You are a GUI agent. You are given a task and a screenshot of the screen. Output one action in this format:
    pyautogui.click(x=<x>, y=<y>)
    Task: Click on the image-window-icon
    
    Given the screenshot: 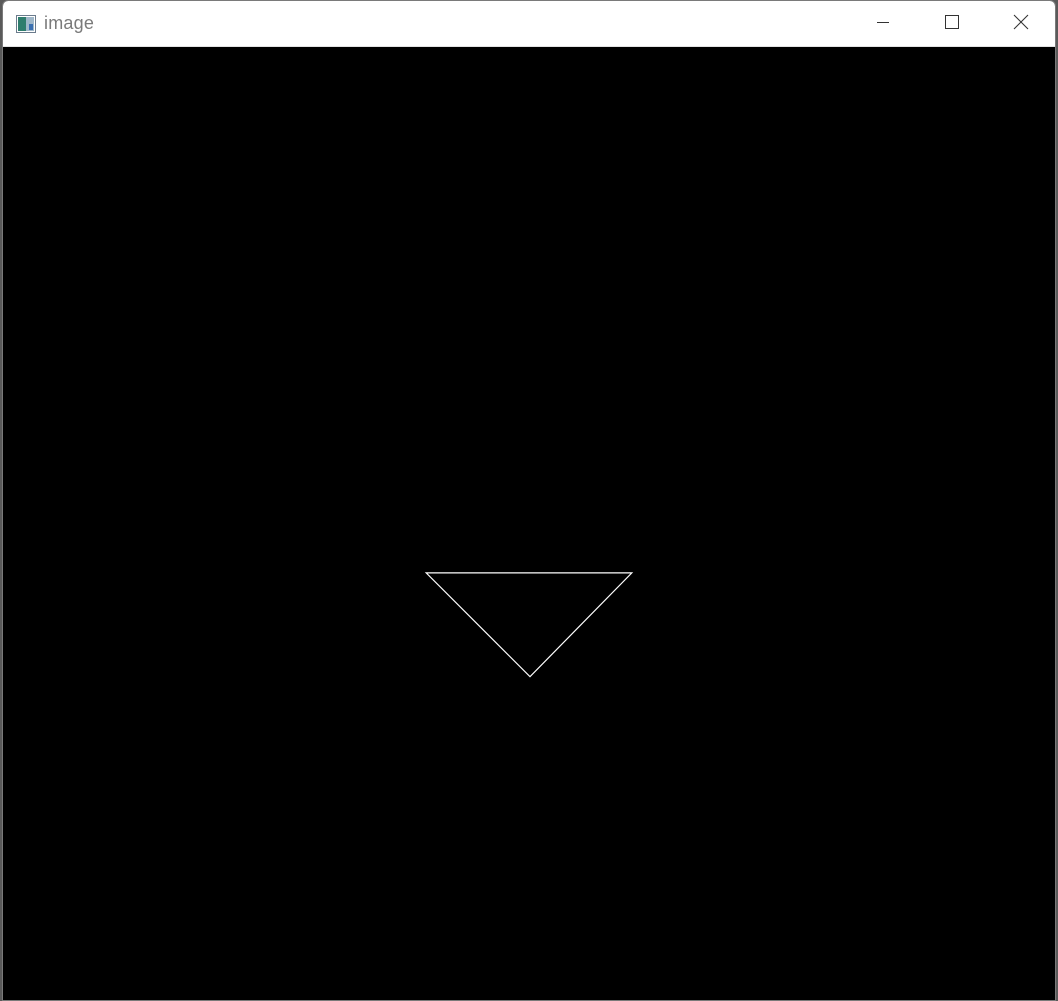 What is the action you would take?
    pyautogui.click(x=26, y=23)
    